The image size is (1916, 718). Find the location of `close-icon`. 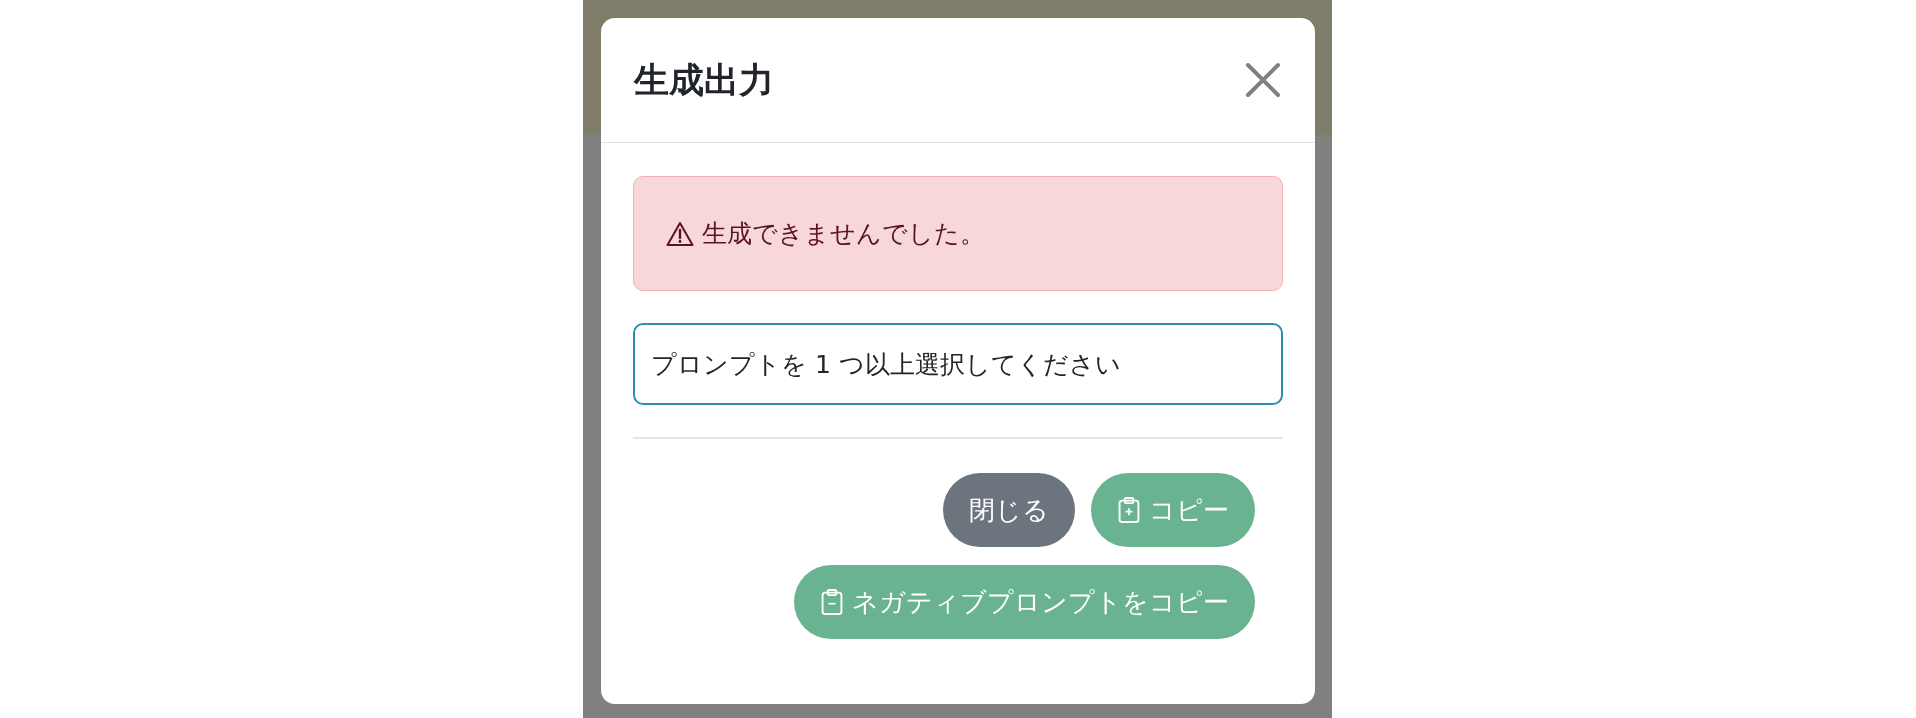

close-icon is located at coordinates (1263, 80).